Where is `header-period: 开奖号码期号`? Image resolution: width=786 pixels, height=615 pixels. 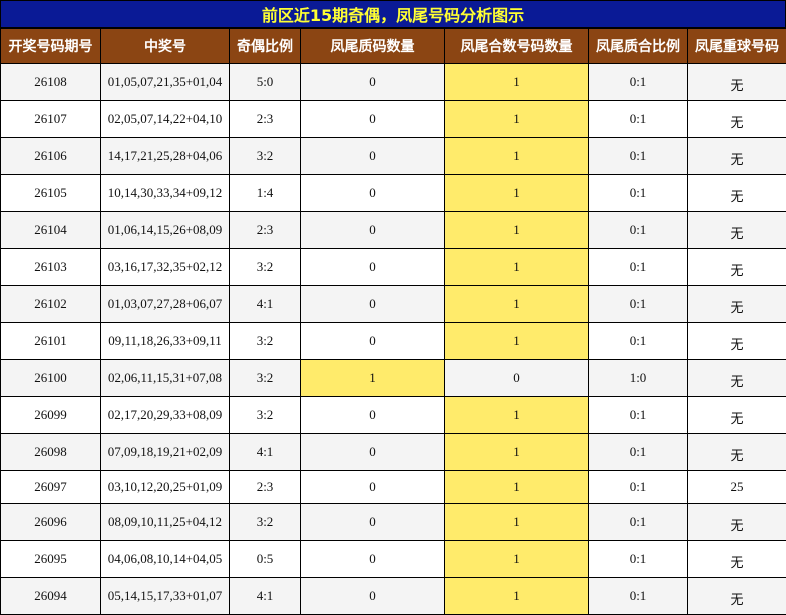 header-period: 开奖号码期号 is located at coordinates (51, 46).